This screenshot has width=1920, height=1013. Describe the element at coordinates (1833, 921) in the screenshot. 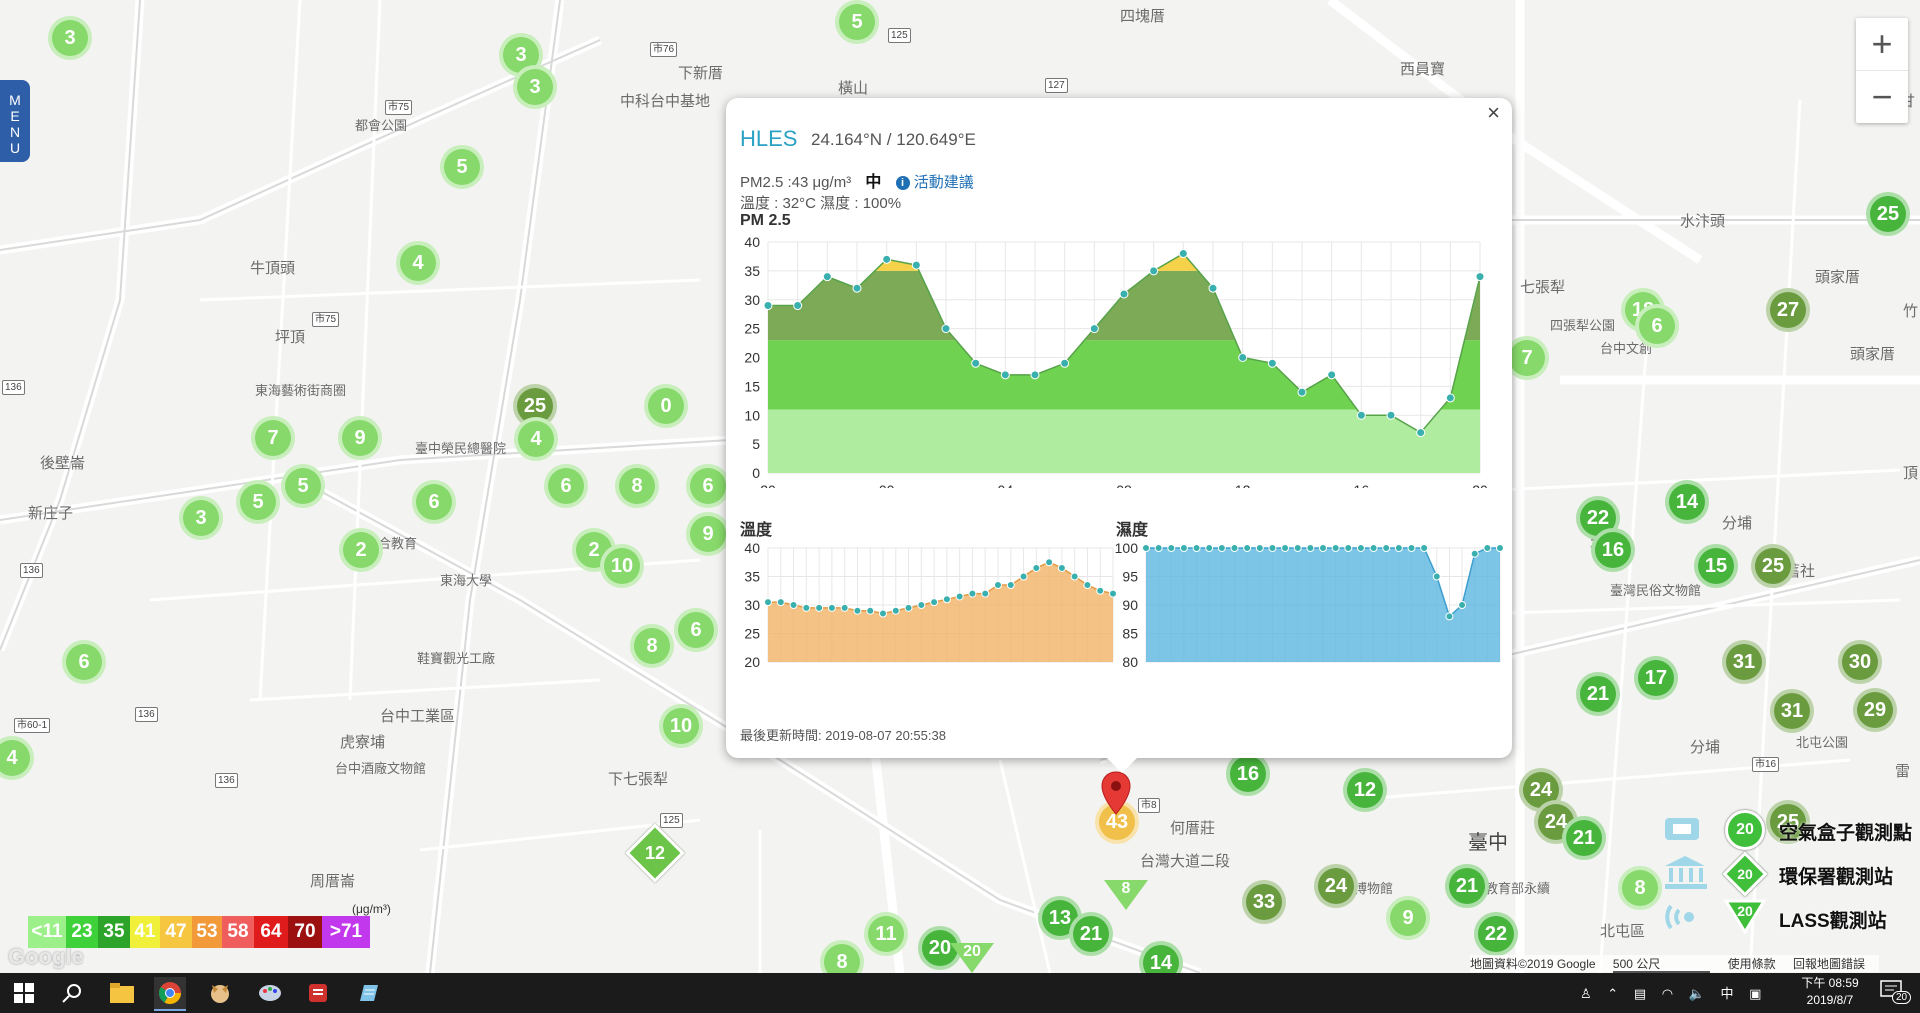

I see `lass-layer-label: LASS觀測站` at that location.